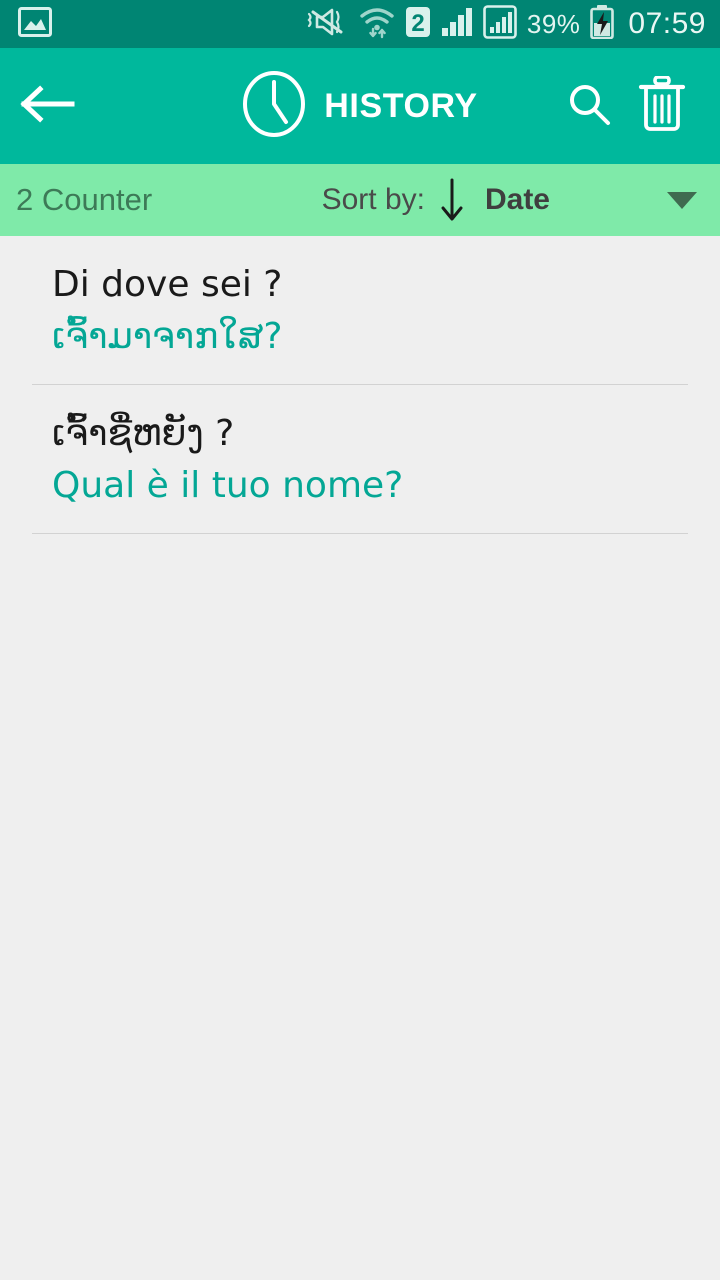 This screenshot has height=1280, width=720. What do you see at coordinates (401, 105) in the screenshot?
I see `page-title: HISTORY` at bounding box center [401, 105].